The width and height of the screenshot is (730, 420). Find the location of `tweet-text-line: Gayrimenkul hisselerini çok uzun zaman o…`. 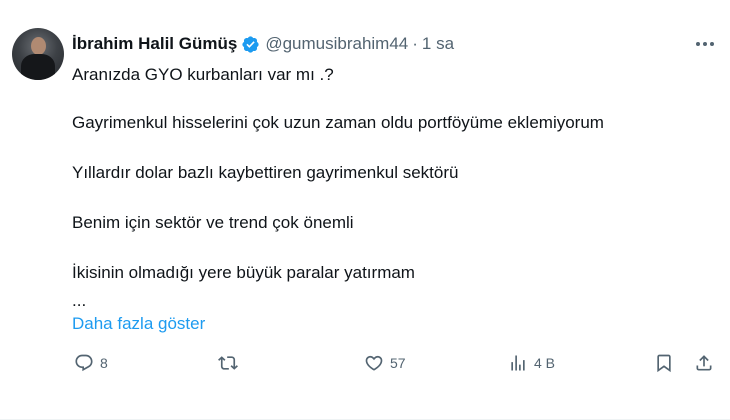

tweet-text-line: Gayrimenkul hisselerini çok uzun zaman o… is located at coordinates (338, 122).